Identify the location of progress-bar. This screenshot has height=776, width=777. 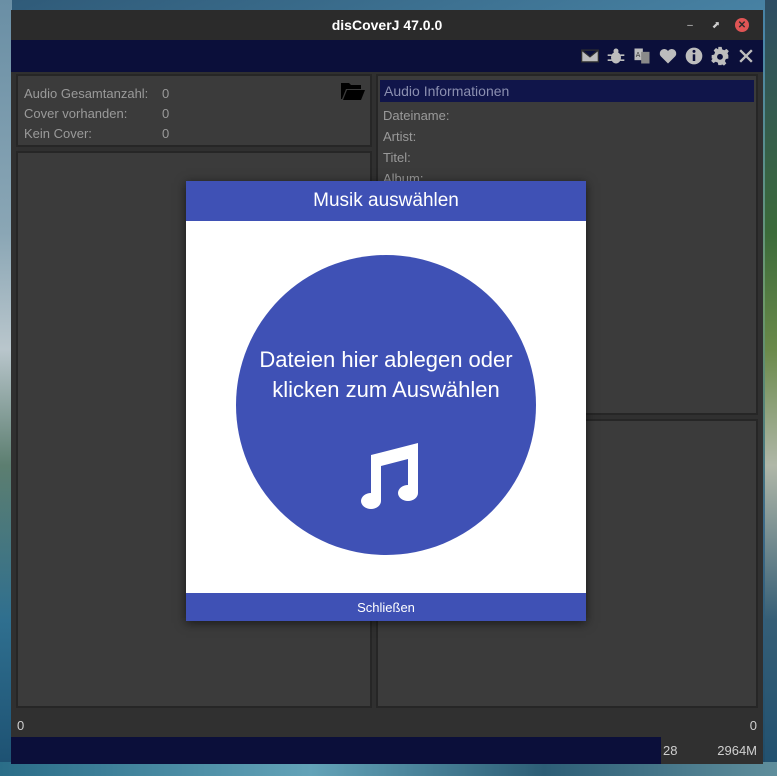
(336, 750).